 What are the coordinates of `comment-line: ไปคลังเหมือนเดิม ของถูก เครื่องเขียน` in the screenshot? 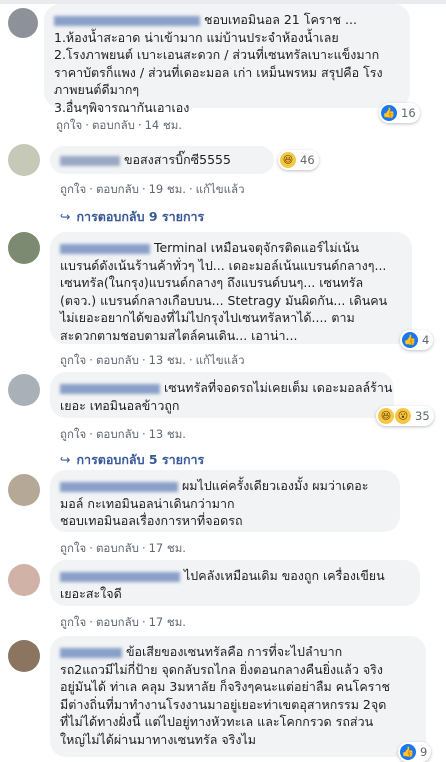 It's located at (284, 575).